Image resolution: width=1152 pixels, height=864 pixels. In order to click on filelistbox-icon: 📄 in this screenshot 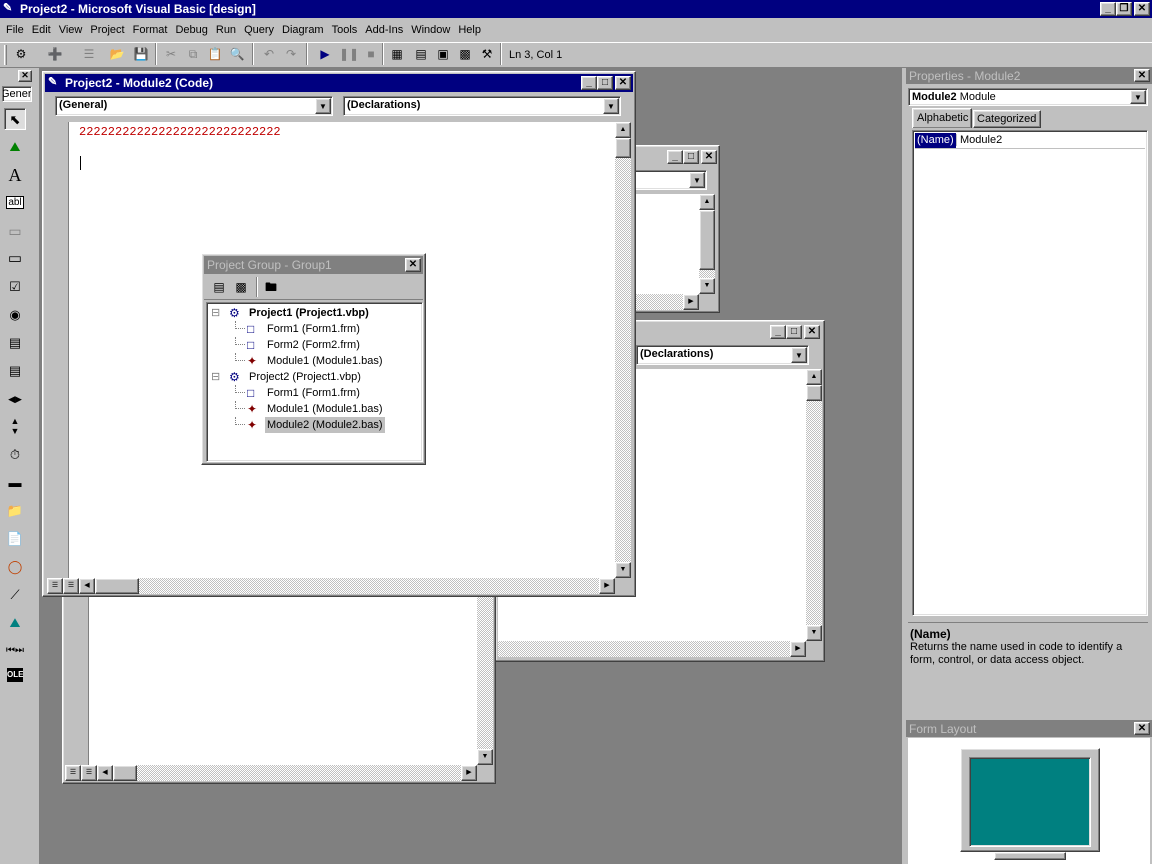, I will do `click(15, 539)`.